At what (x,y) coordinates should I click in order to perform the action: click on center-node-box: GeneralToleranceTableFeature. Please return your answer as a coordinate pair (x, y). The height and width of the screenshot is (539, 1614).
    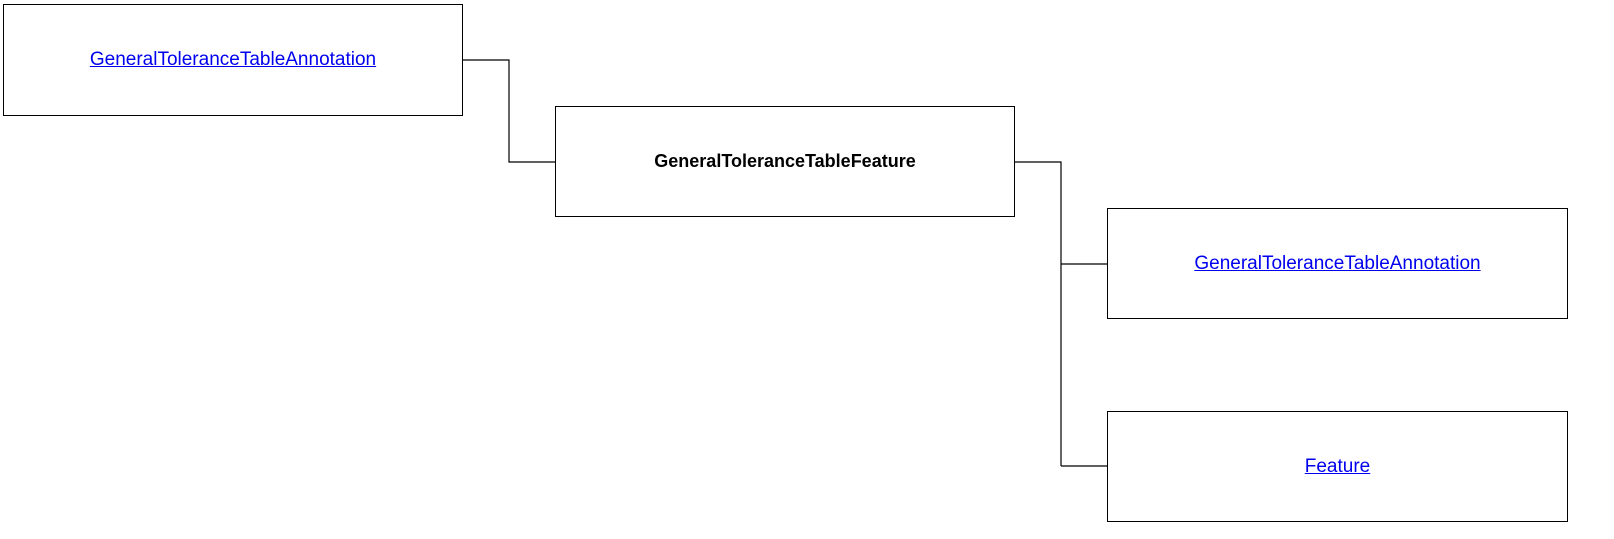
    Looking at the image, I should click on (785, 161).